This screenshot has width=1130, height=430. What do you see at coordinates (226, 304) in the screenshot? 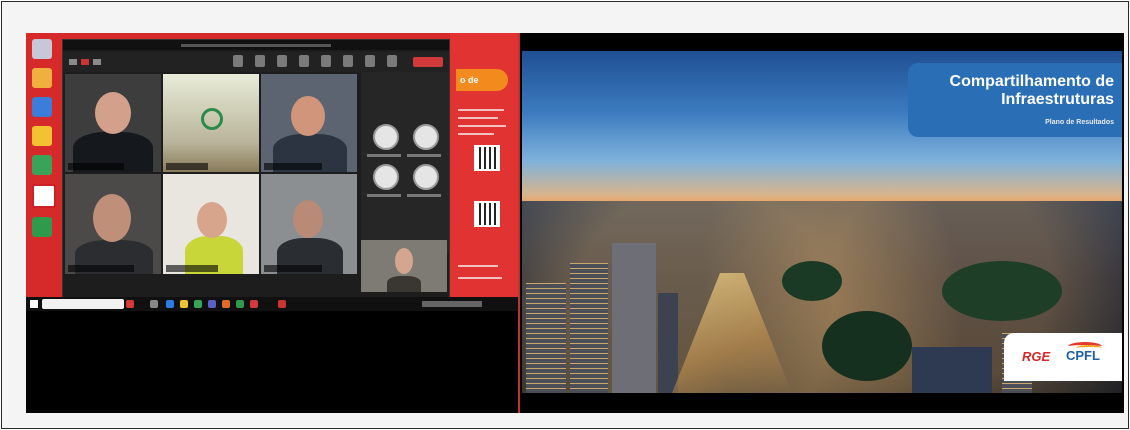
I see `powerpoint-icon` at bounding box center [226, 304].